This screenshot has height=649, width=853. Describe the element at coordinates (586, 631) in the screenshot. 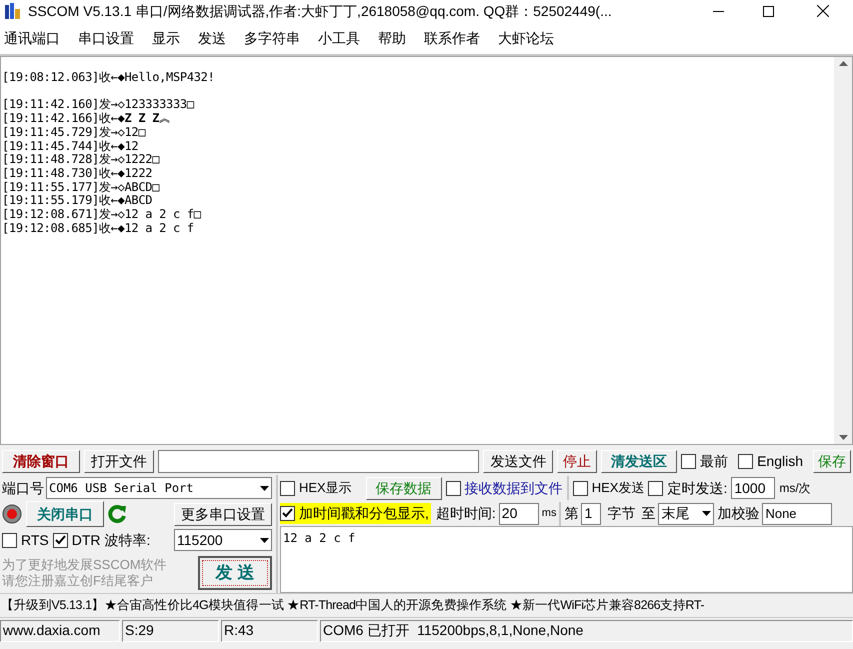

I see `status-field: COM6 已打开 115200bps,8,1,None,None` at that location.